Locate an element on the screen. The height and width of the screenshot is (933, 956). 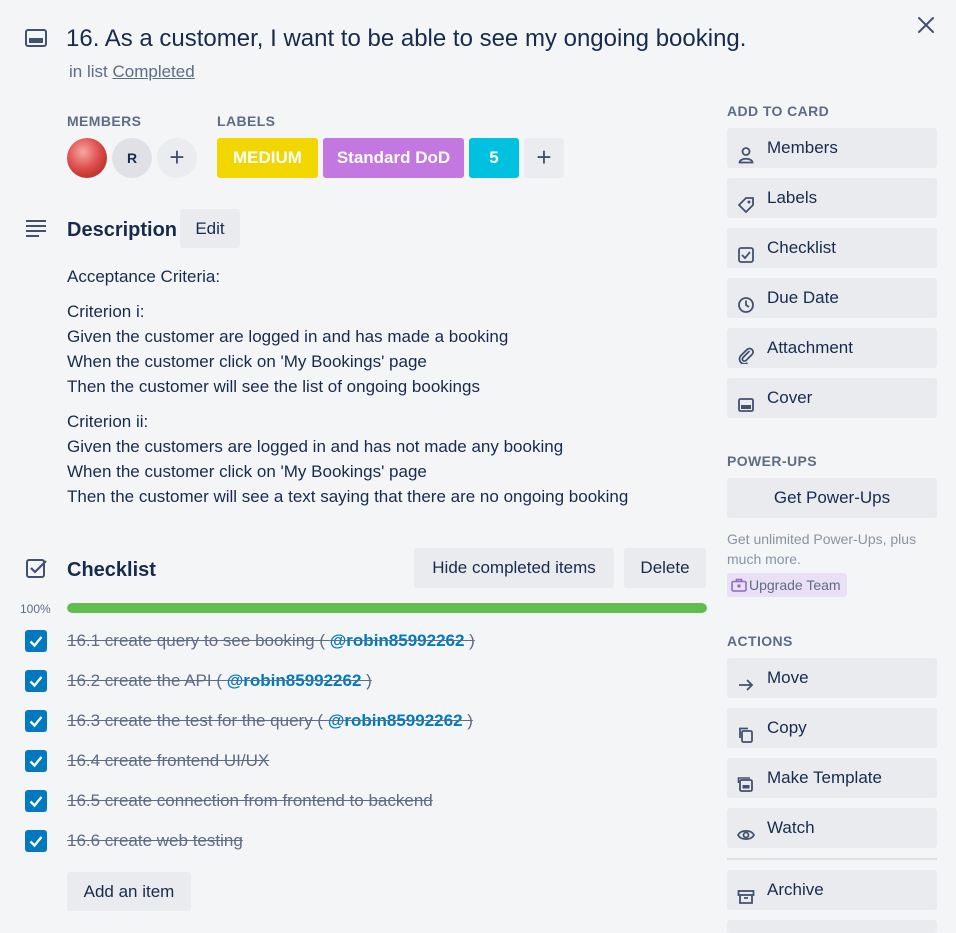
checklist-item: 16.2 create the API ( @robin85992262 ) is located at coordinates (219, 681).